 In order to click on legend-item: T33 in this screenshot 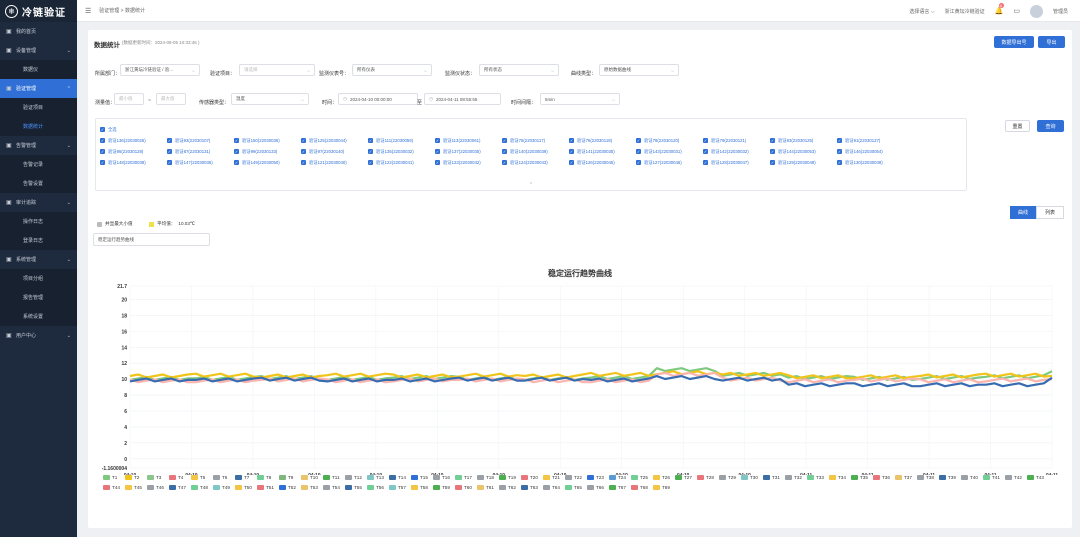, I will do `click(818, 477)`.